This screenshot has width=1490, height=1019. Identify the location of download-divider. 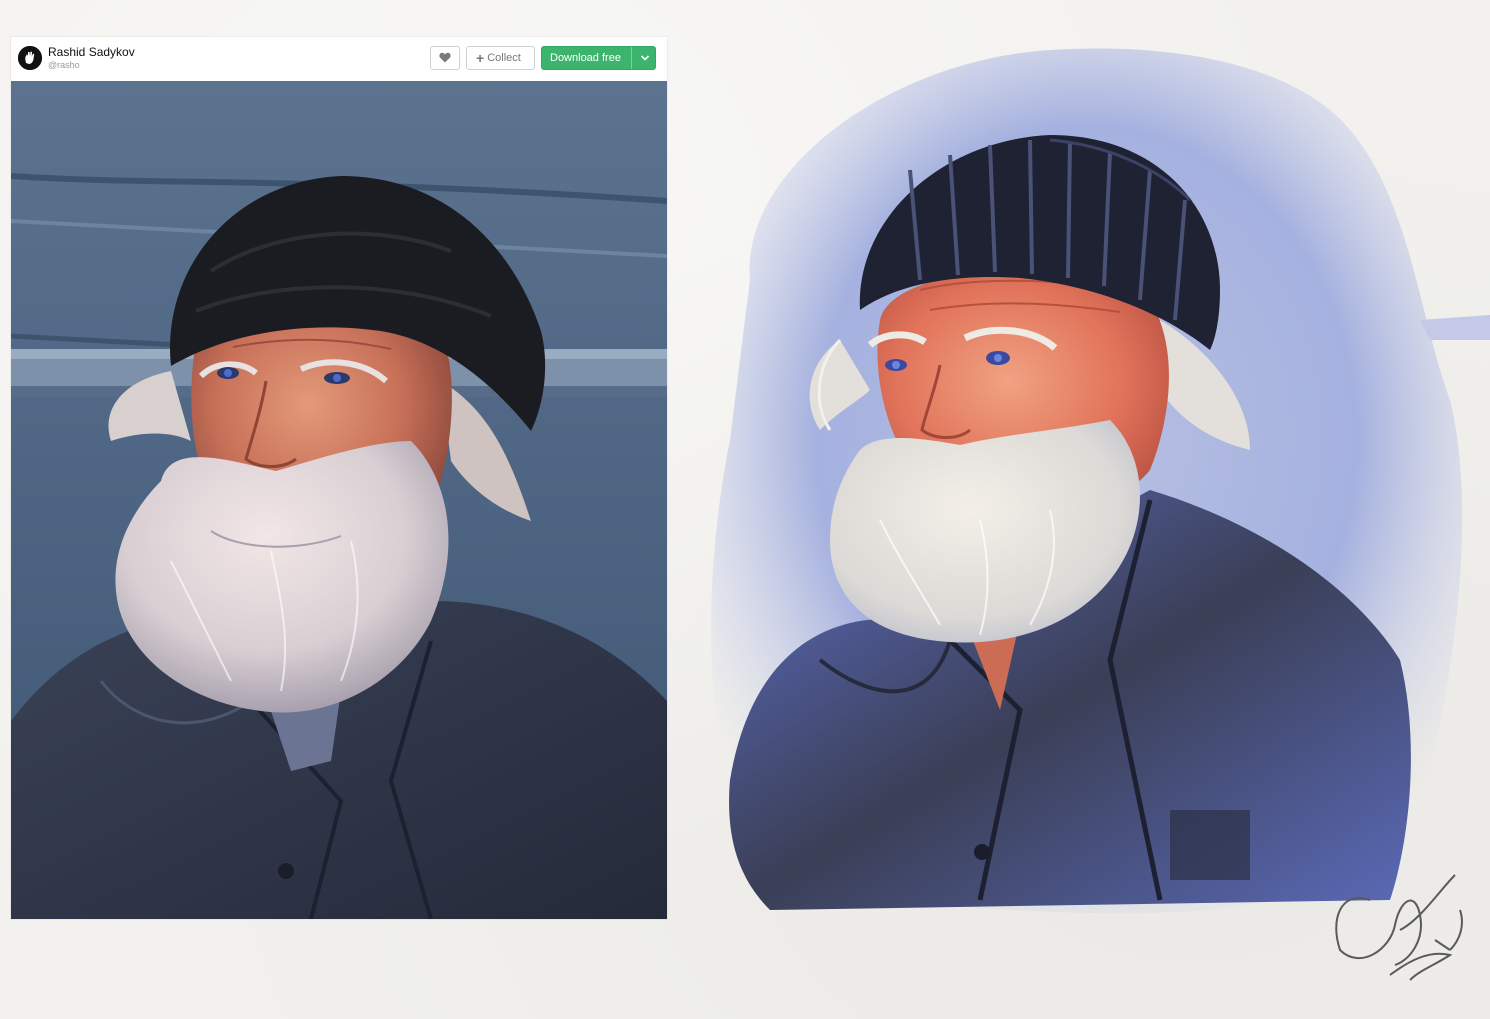
(631, 58).